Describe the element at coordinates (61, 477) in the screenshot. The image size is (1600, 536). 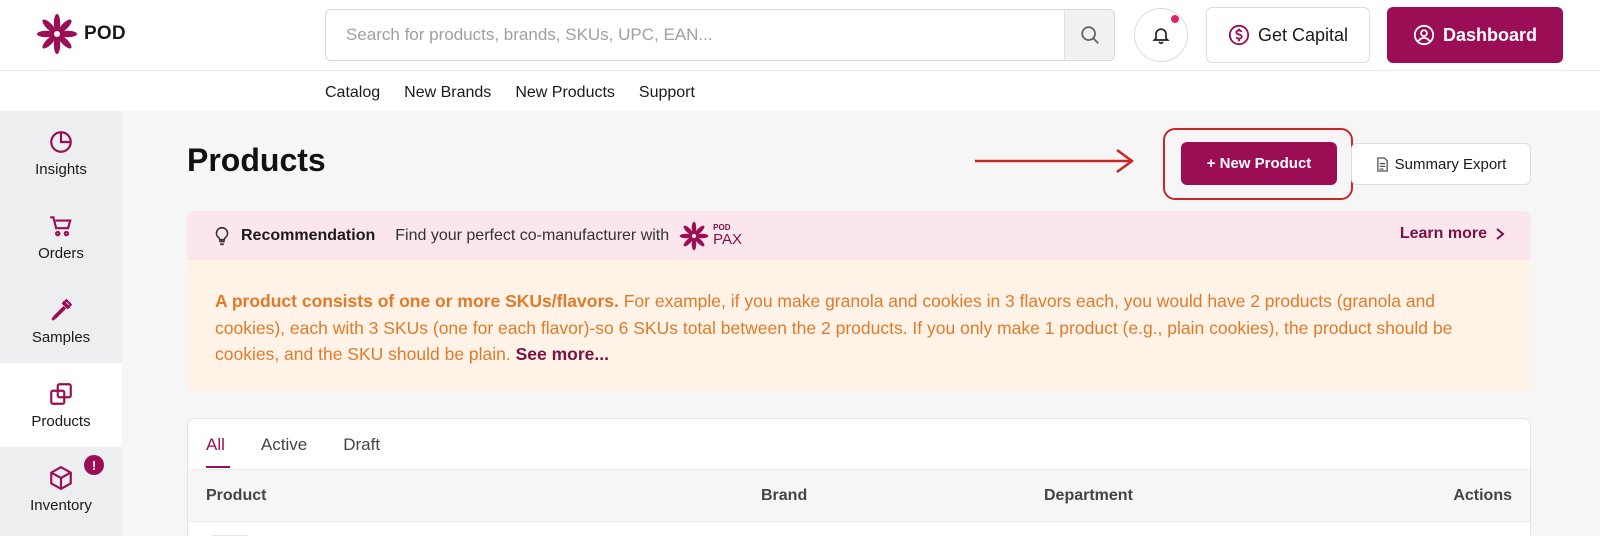
I see `box-icon` at that location.